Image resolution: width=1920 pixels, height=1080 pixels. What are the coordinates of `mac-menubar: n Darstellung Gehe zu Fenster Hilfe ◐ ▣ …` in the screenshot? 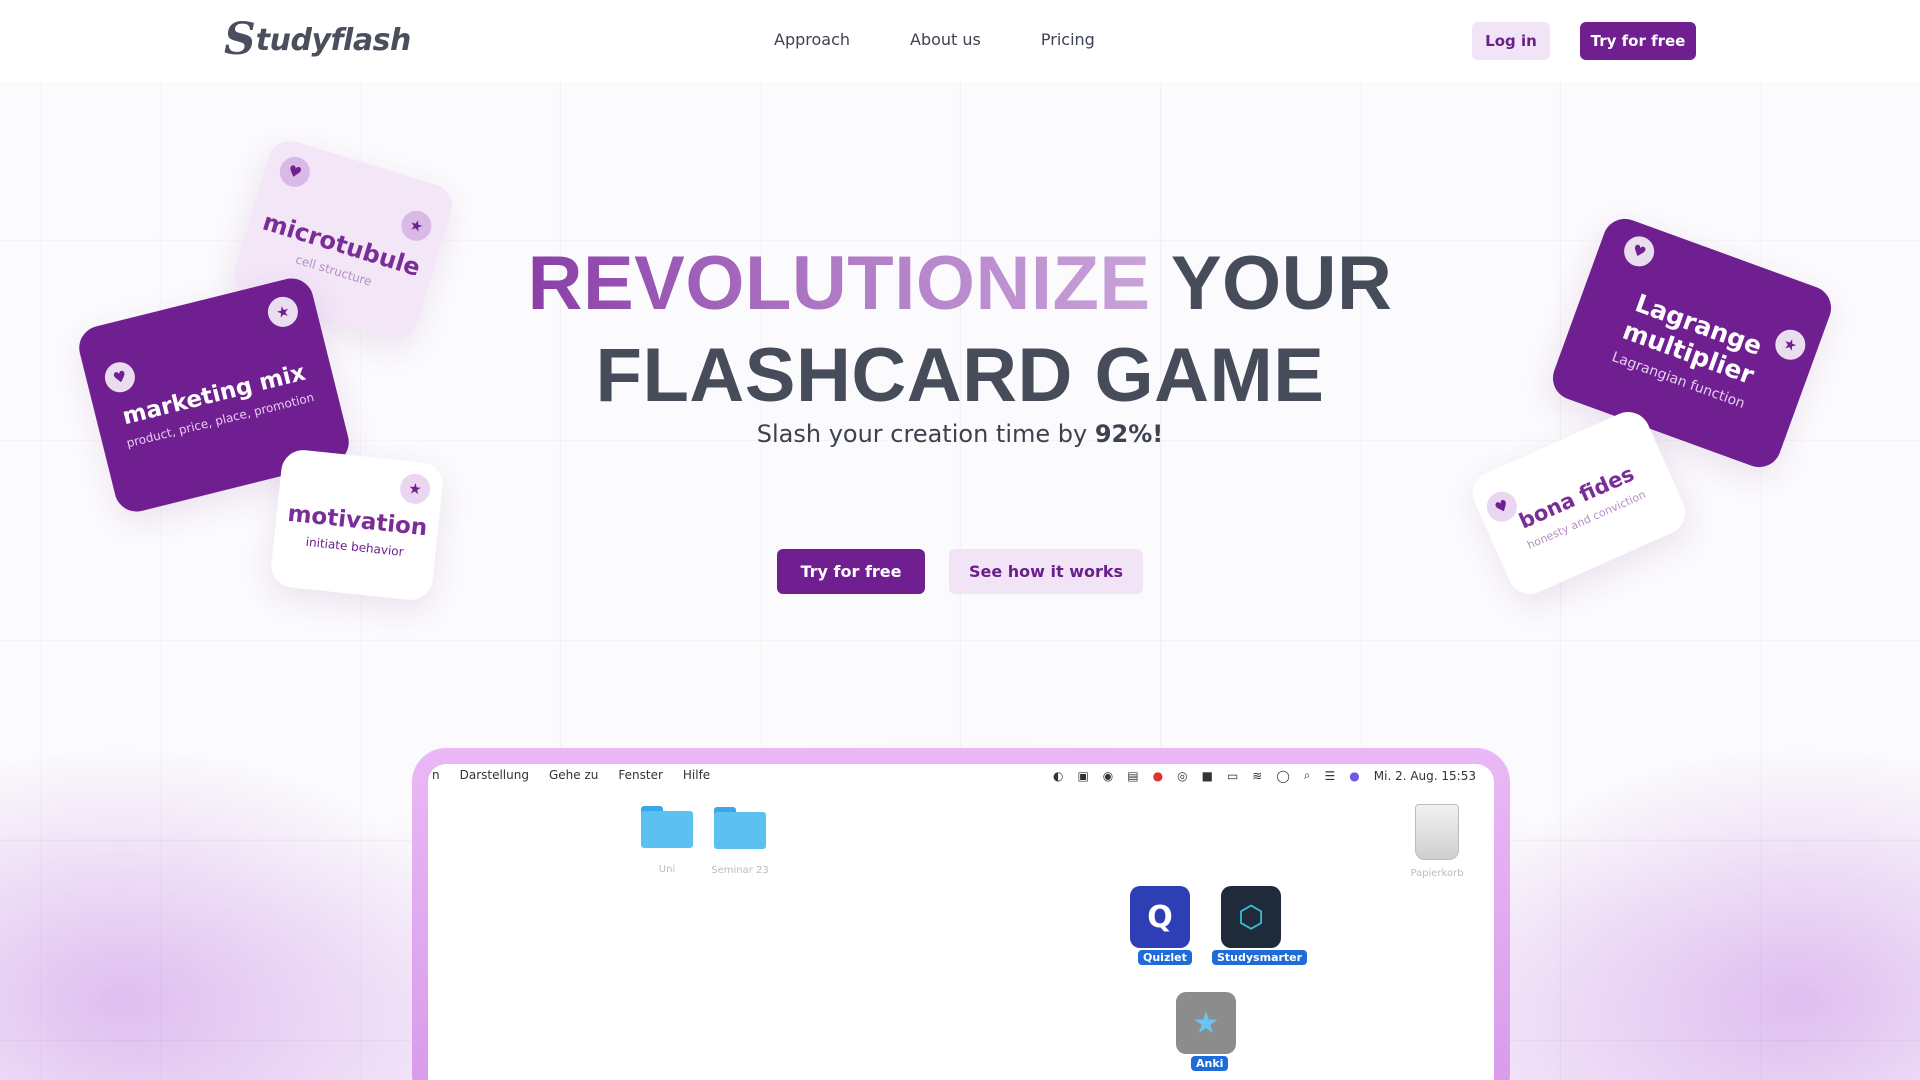 It's located at (961, 775).